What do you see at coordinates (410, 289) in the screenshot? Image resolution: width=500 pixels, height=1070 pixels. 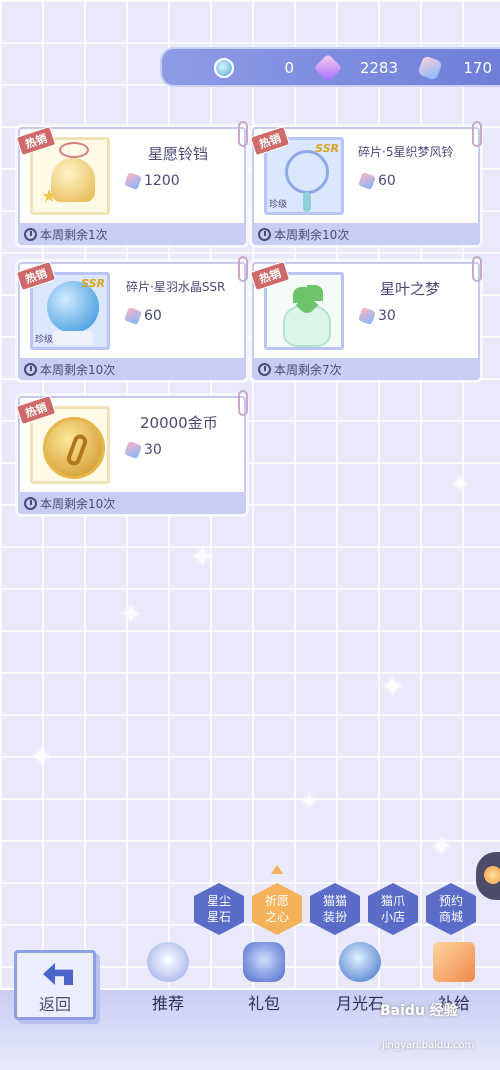 I see `item-title: 星叶之梦` at bounding box center [410, 289].